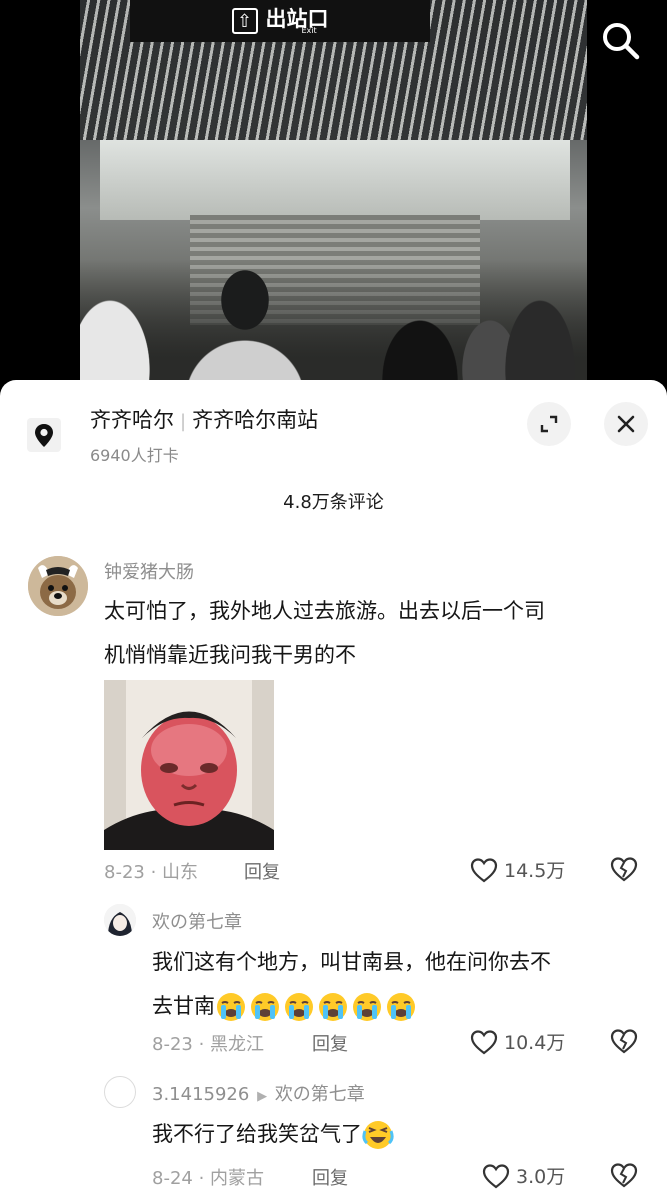 The width and height of the screenshot is (667, 1200). Describe the element at coordinates (378, 1135) in the screenshot. I see `laughing-crying-face-icon` at that location.